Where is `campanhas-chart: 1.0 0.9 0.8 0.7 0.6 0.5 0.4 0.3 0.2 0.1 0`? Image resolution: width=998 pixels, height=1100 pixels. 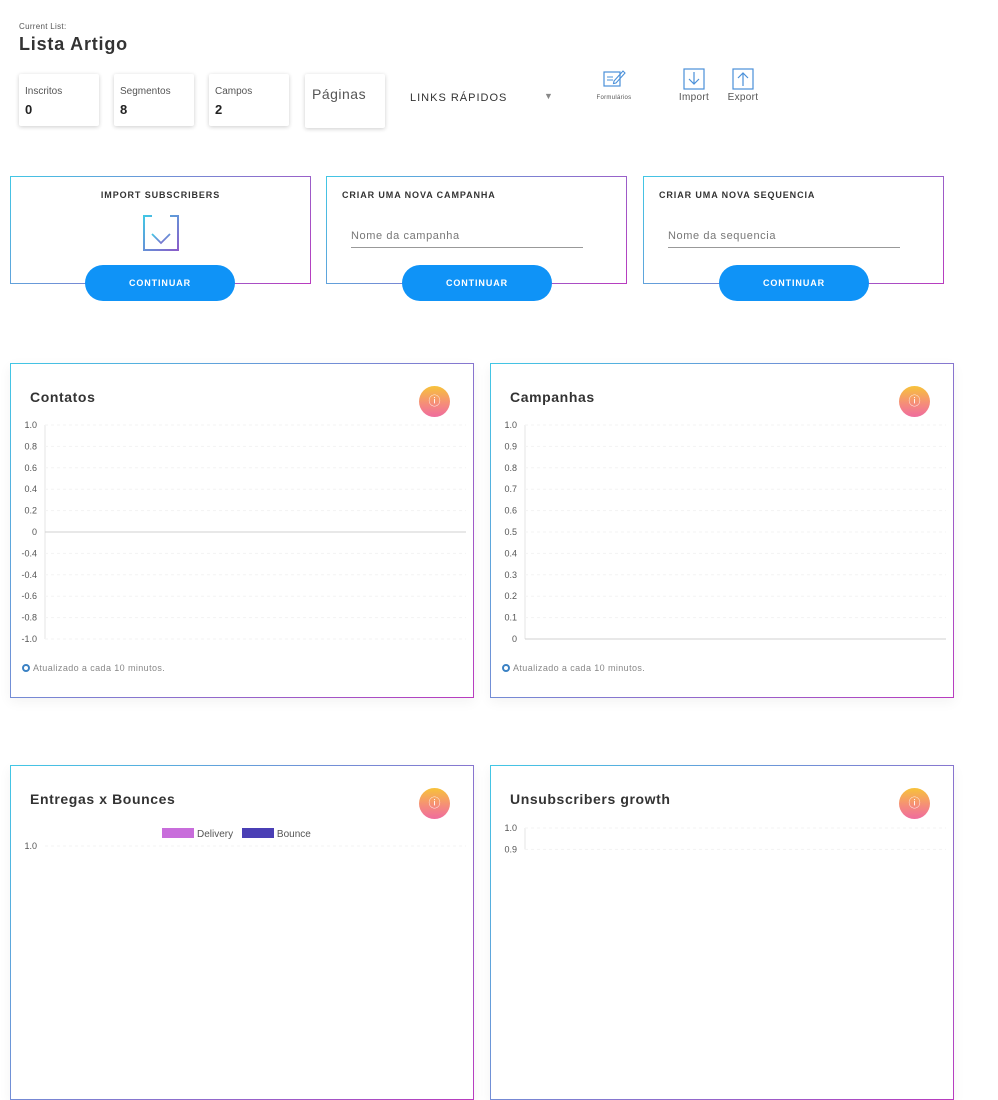 campanhas-chart: 1.0 0.9 0.8 0.7 0.6 0.5 0.4 0.3 0.2 0.1 0 is located at coordinates (725, 532).